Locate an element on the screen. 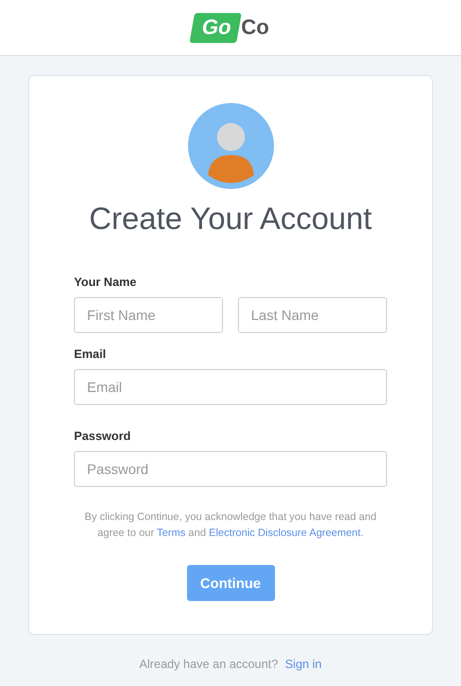  consent-text: By clicking Continue, you acknowledge that you have read and agree to our Terms and Electronic Disclosure Agreement. is located at coordinates (231, 525).